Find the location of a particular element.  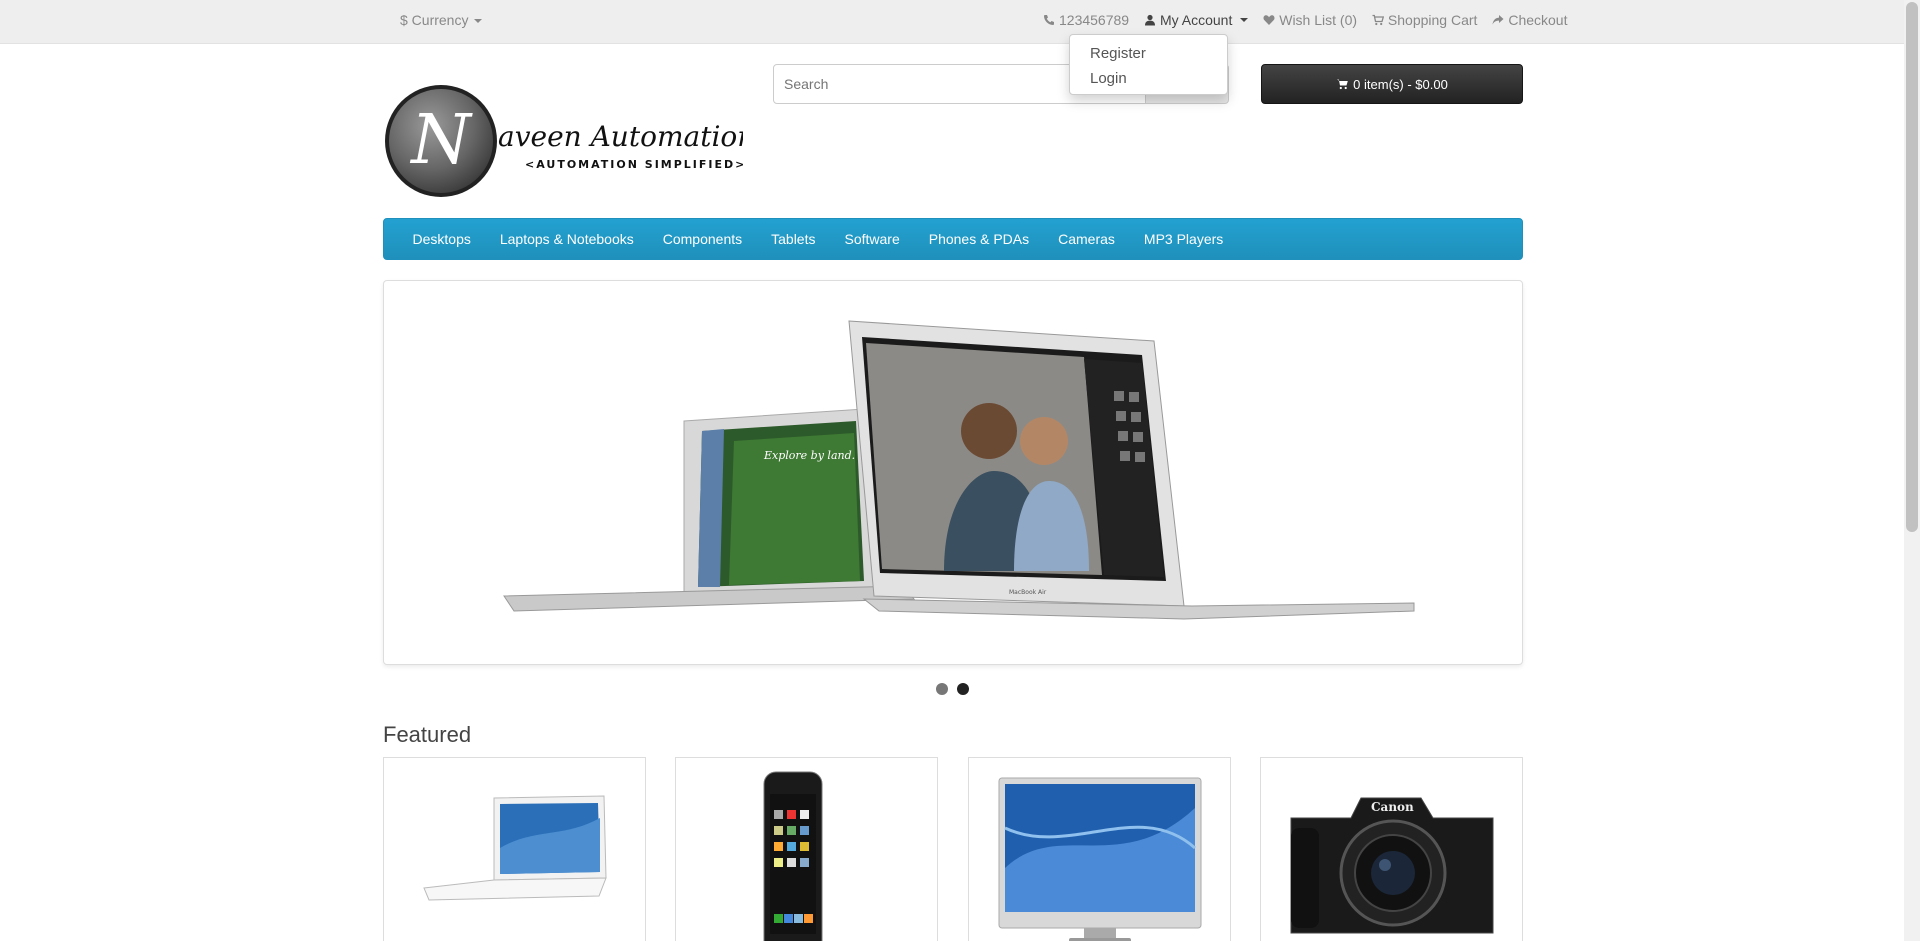

my-account-dropdown: My Account is located at coordinates (1196, 20).